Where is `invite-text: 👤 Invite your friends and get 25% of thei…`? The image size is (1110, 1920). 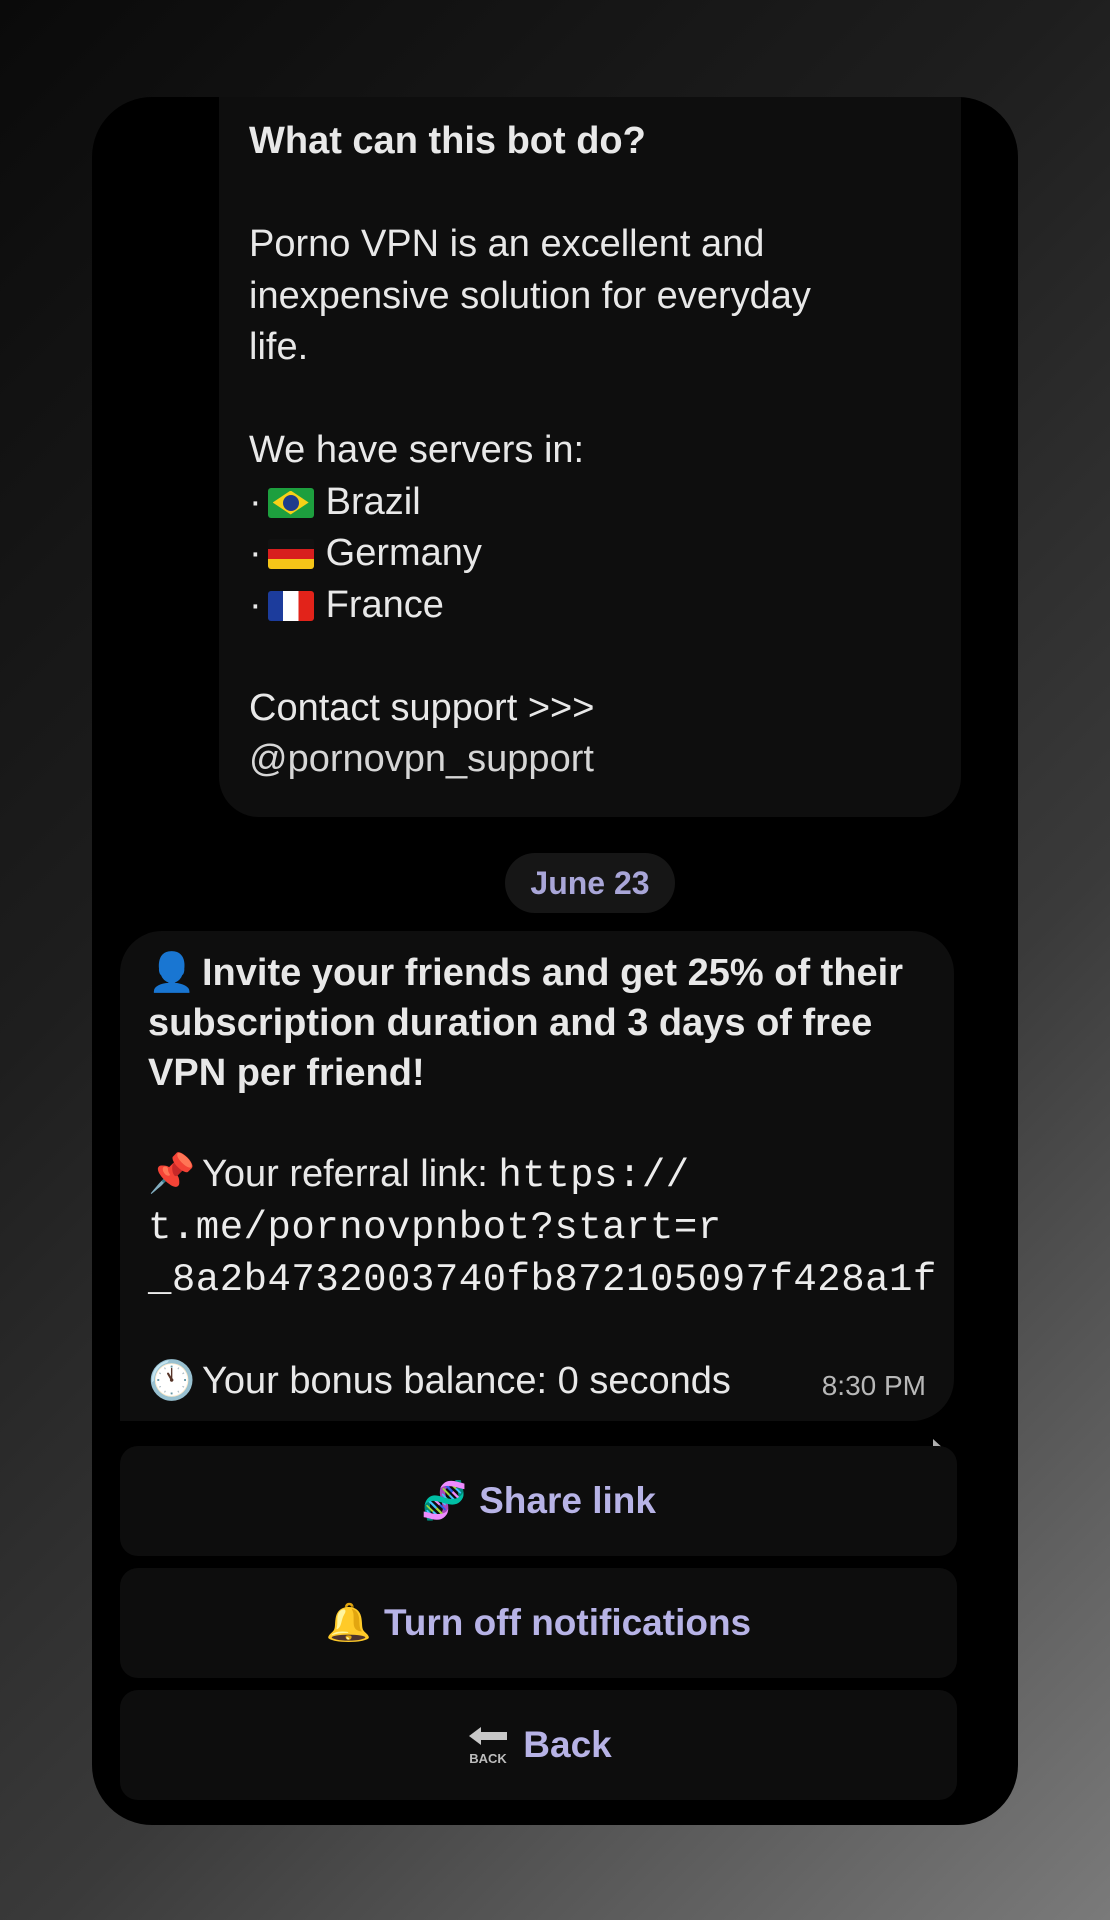
invite-text: 👤 Invite your friends and get 25% of thei… is located at coordinates (537, 1022).